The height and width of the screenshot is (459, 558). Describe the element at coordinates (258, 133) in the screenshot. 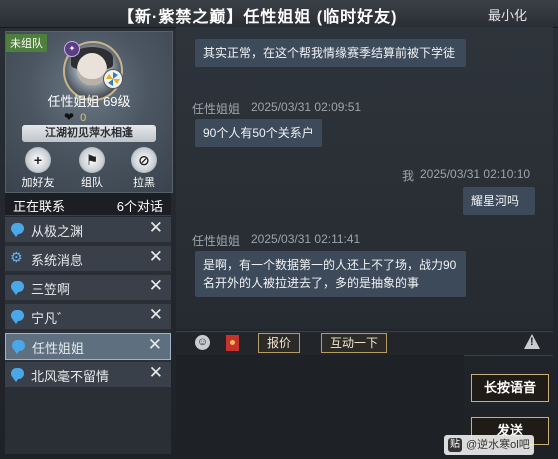

I see `message-bubble: 90个人有50个关系户` at that location.